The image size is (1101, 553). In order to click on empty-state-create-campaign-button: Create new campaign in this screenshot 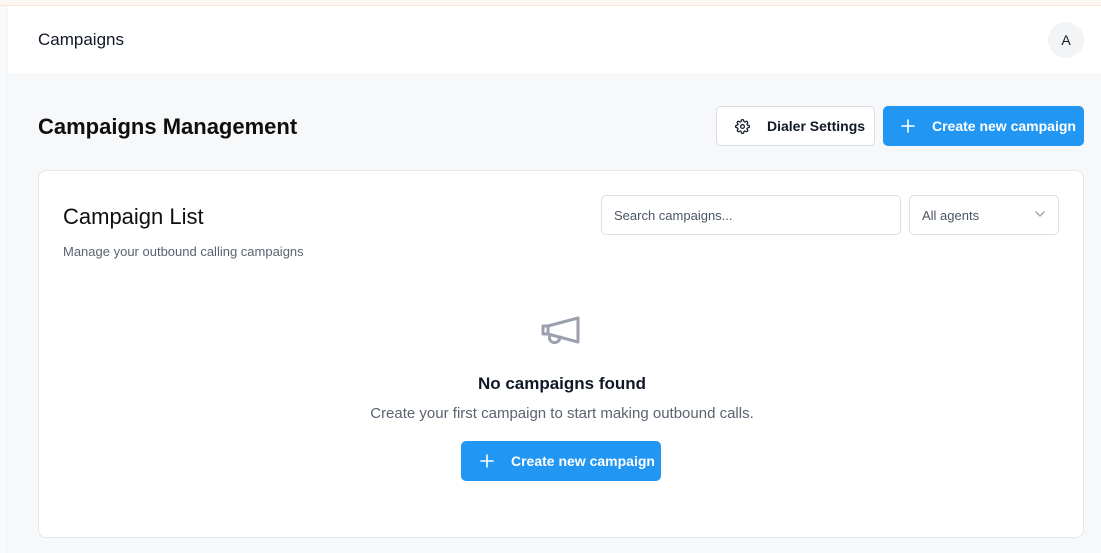, I will do `click(561, 461)`.